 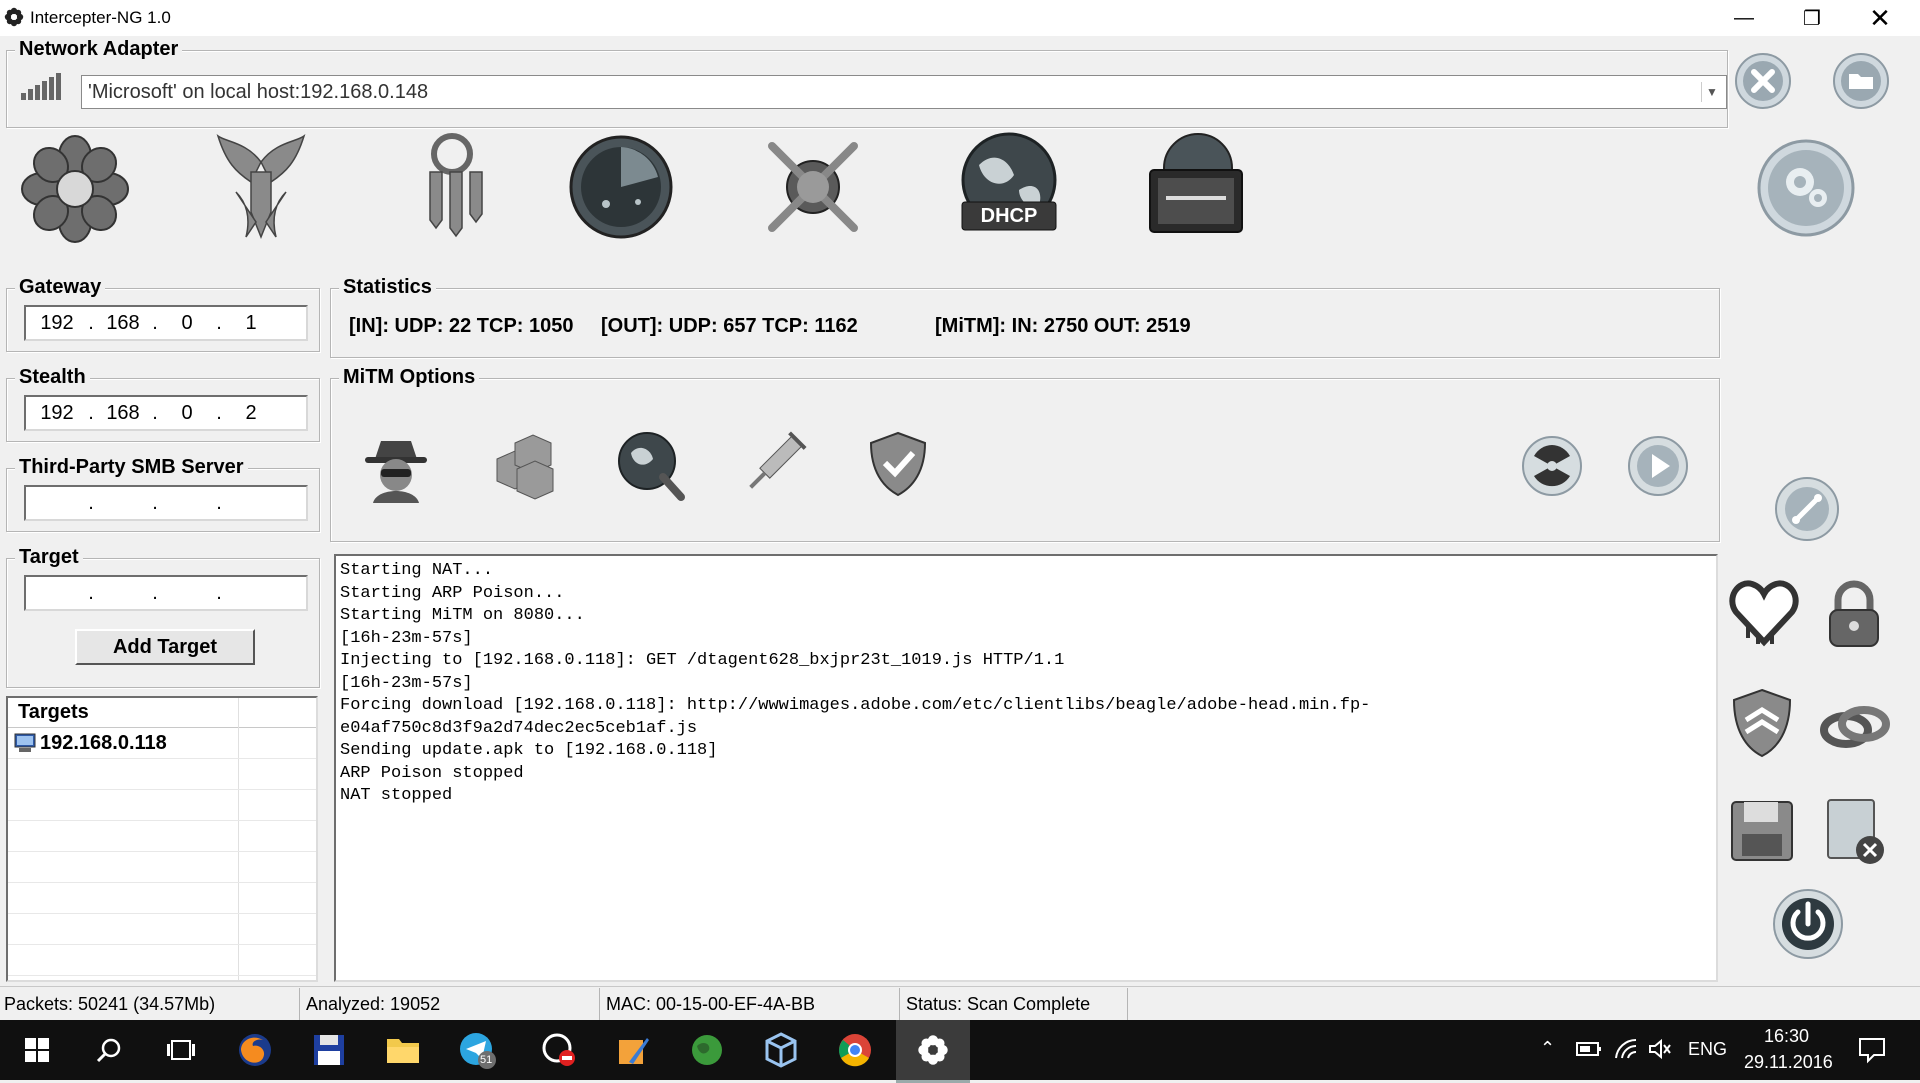 What do you see at coordinates (486, 1060) in the screenshot?
I see `telegram-badge: 51` at bounding box center [486, 1060].